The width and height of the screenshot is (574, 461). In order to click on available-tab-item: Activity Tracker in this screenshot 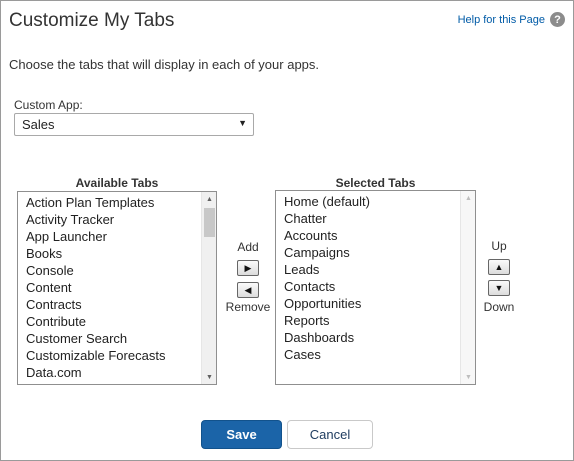, I will do `click(95, 219)`.